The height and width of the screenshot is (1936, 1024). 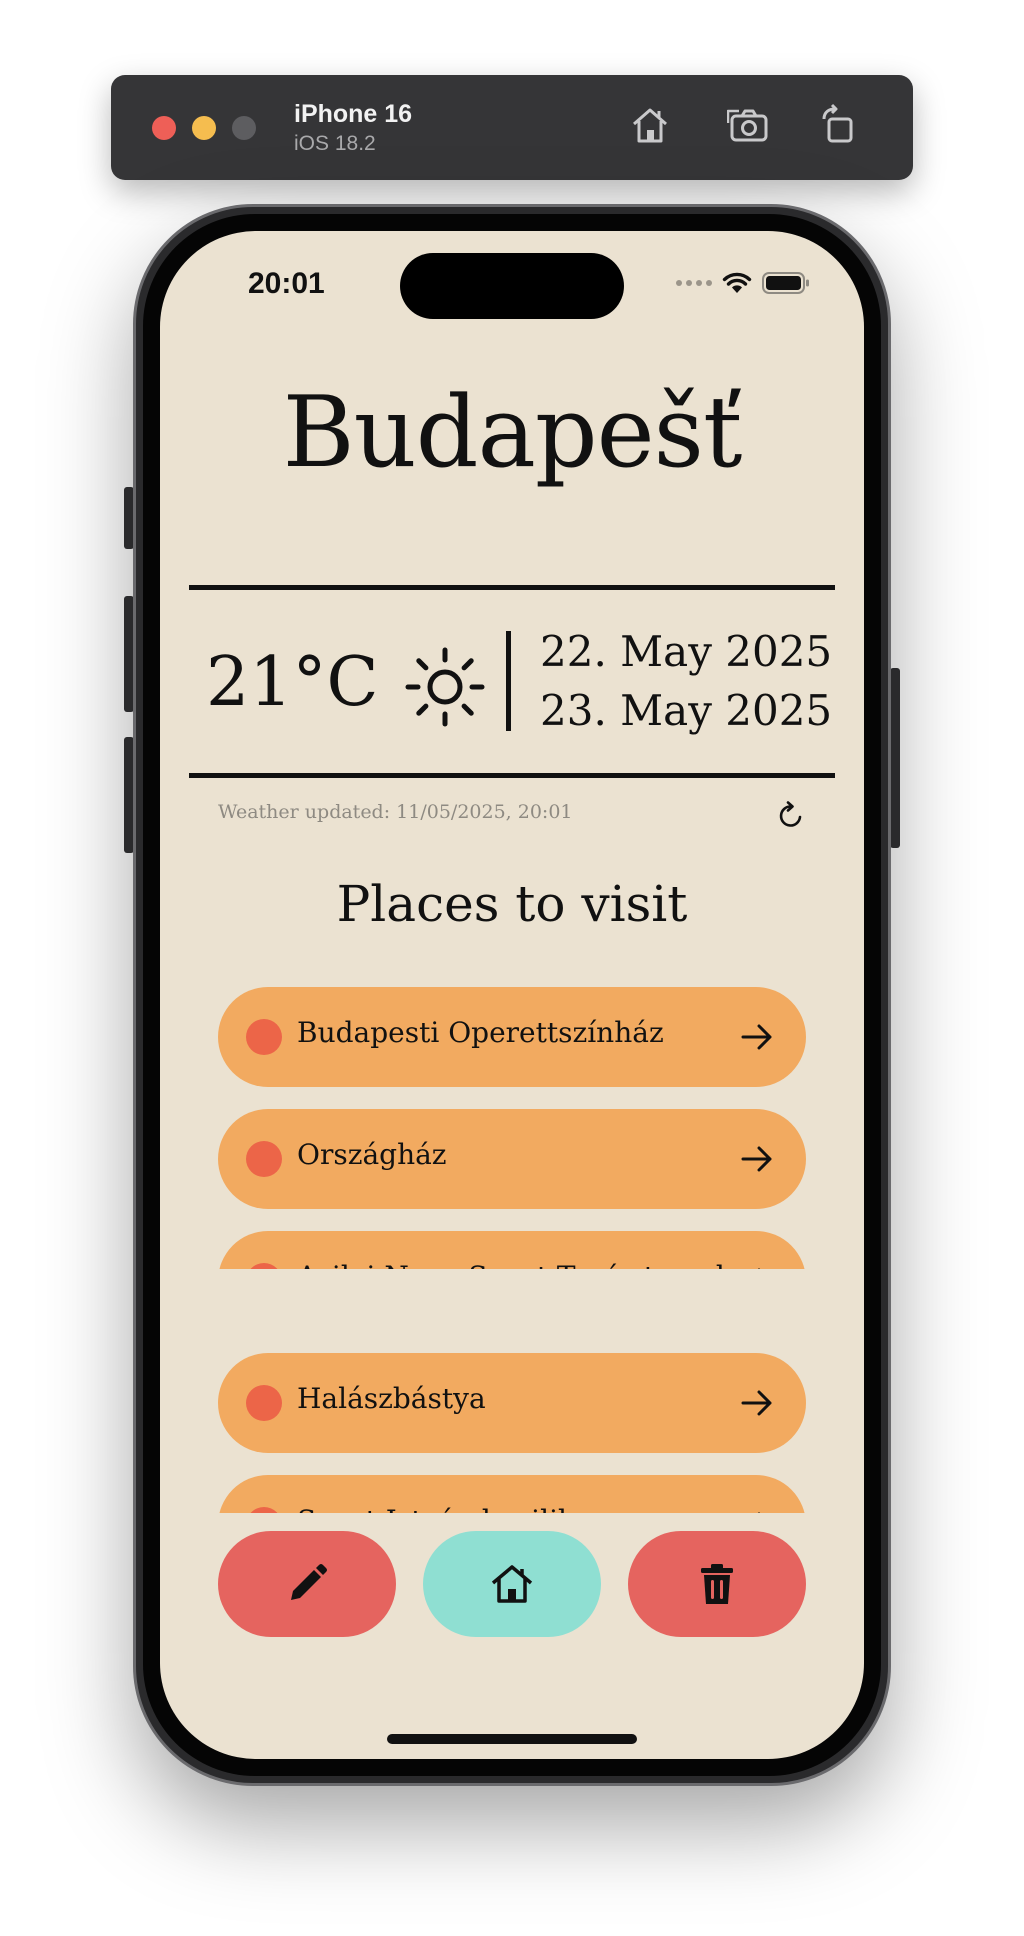 I want to click on device-name: iPhone 16, so click(x=353, y=114).